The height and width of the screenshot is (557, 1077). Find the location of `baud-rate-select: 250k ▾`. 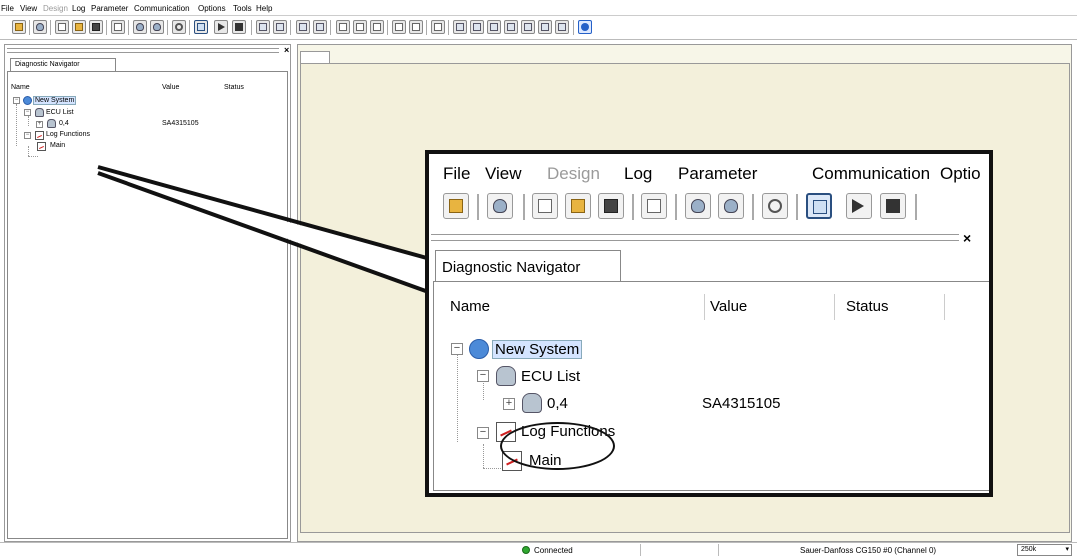

baud-rate-select: 250k ▾ is located at coordinates (1044, 550).